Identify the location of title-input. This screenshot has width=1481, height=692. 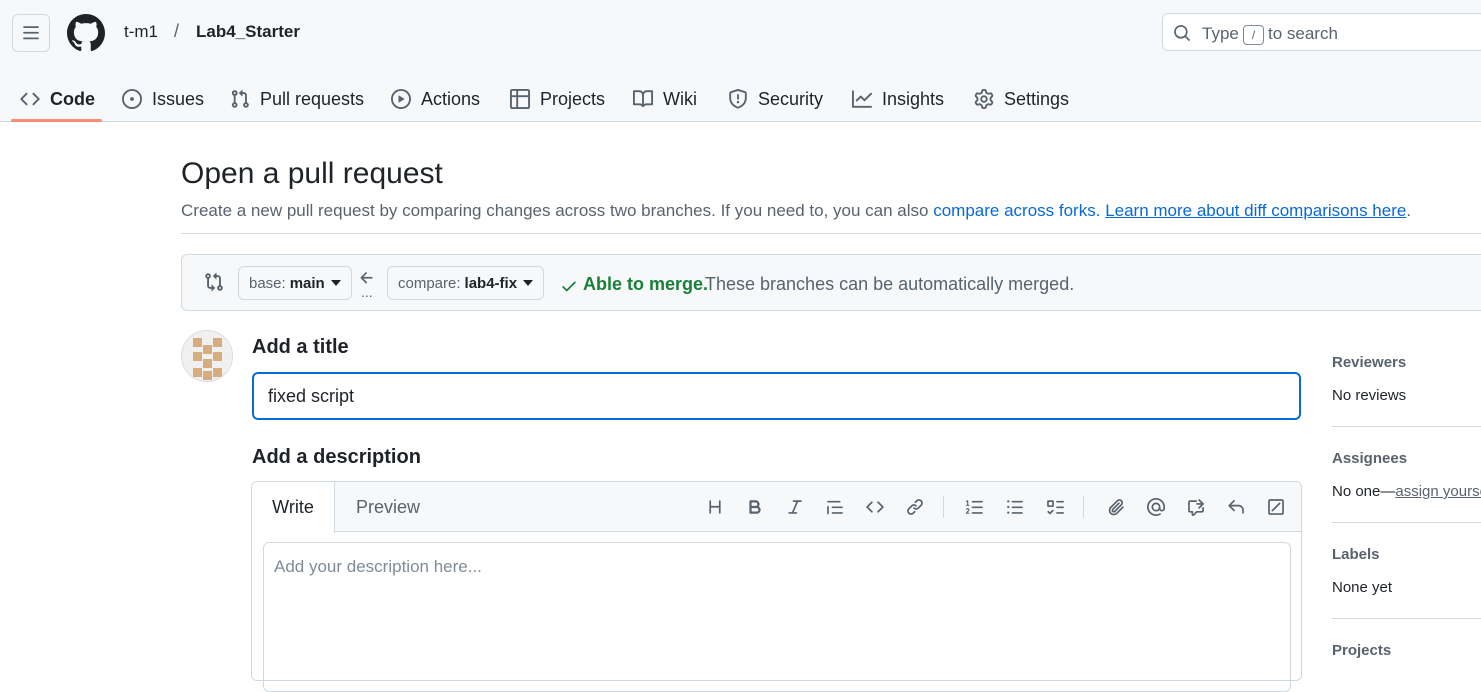
(776, 396).